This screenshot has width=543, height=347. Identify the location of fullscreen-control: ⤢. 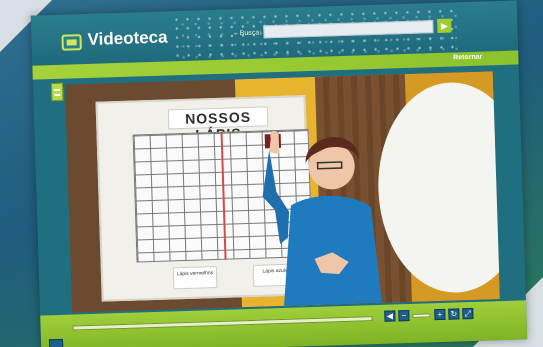
(468, 313).